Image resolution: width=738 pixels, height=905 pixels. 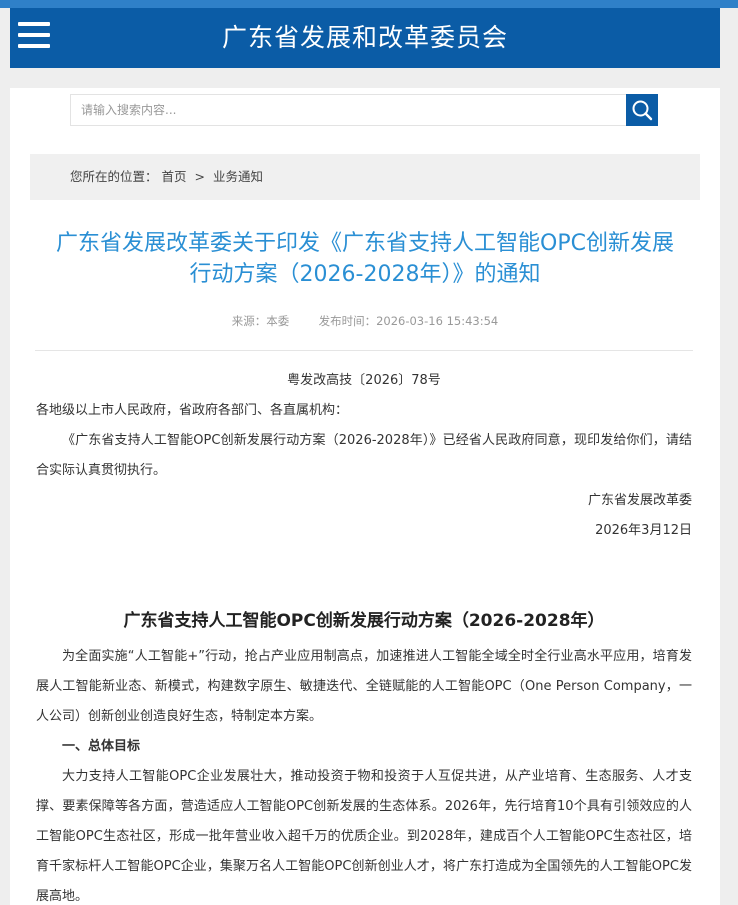 I want to click on recipients: 各地级以上市人民政府，省政府各部门、各直属机构：, so click(x=192, y=410).